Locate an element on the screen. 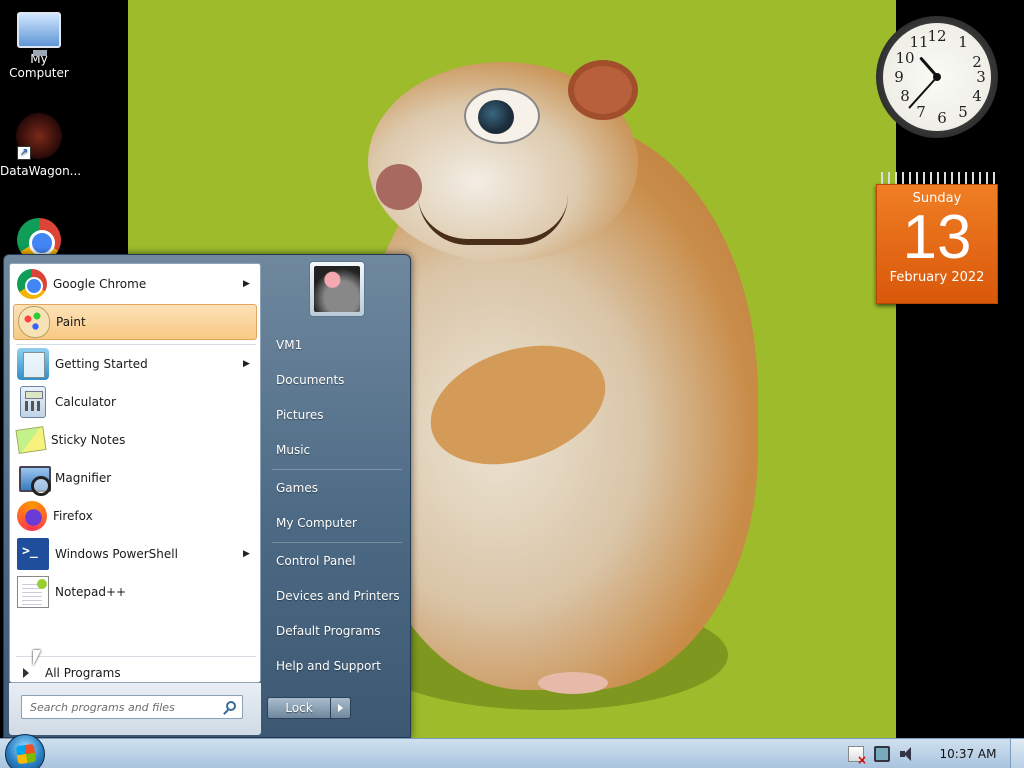  all-programs-arrow-icon is located at coordinates (26, 673).